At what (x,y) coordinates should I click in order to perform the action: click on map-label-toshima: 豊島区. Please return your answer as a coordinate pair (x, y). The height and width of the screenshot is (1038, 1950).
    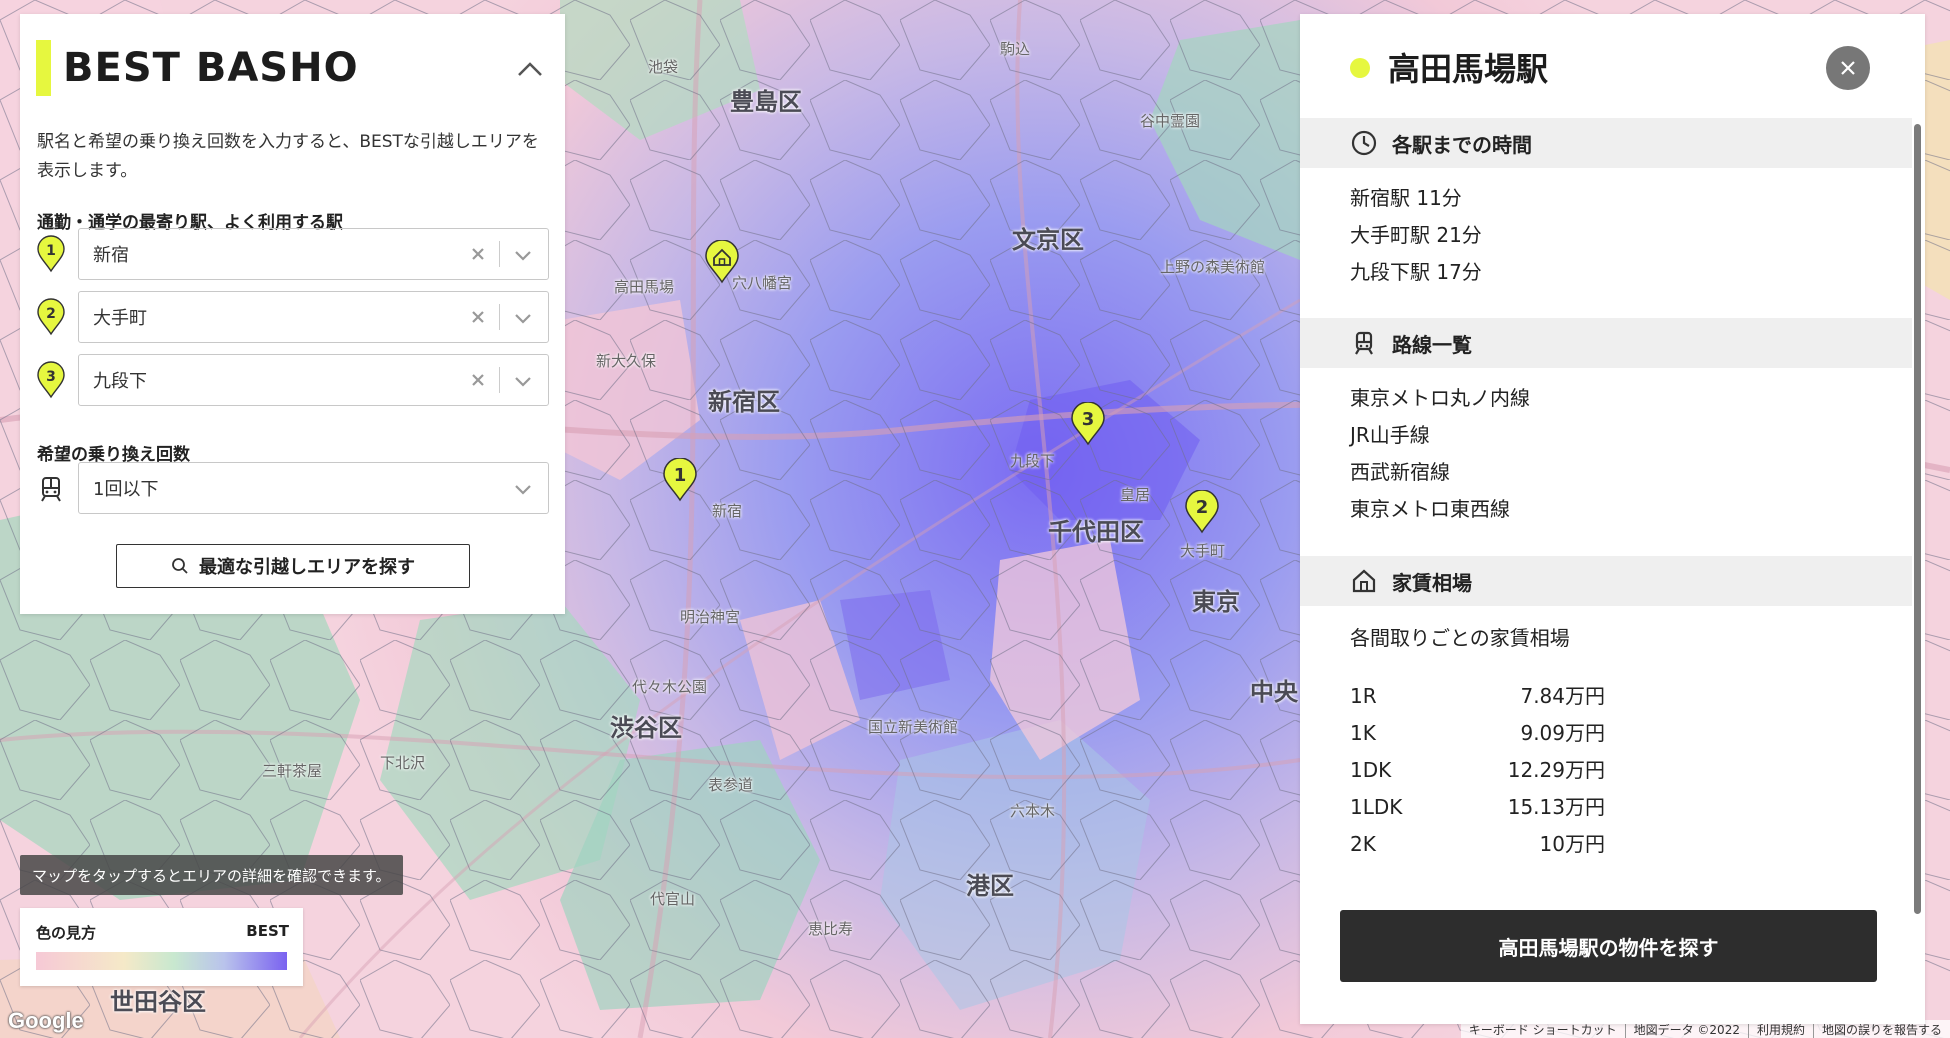
    Looking at the image, I should click on (766, 102).